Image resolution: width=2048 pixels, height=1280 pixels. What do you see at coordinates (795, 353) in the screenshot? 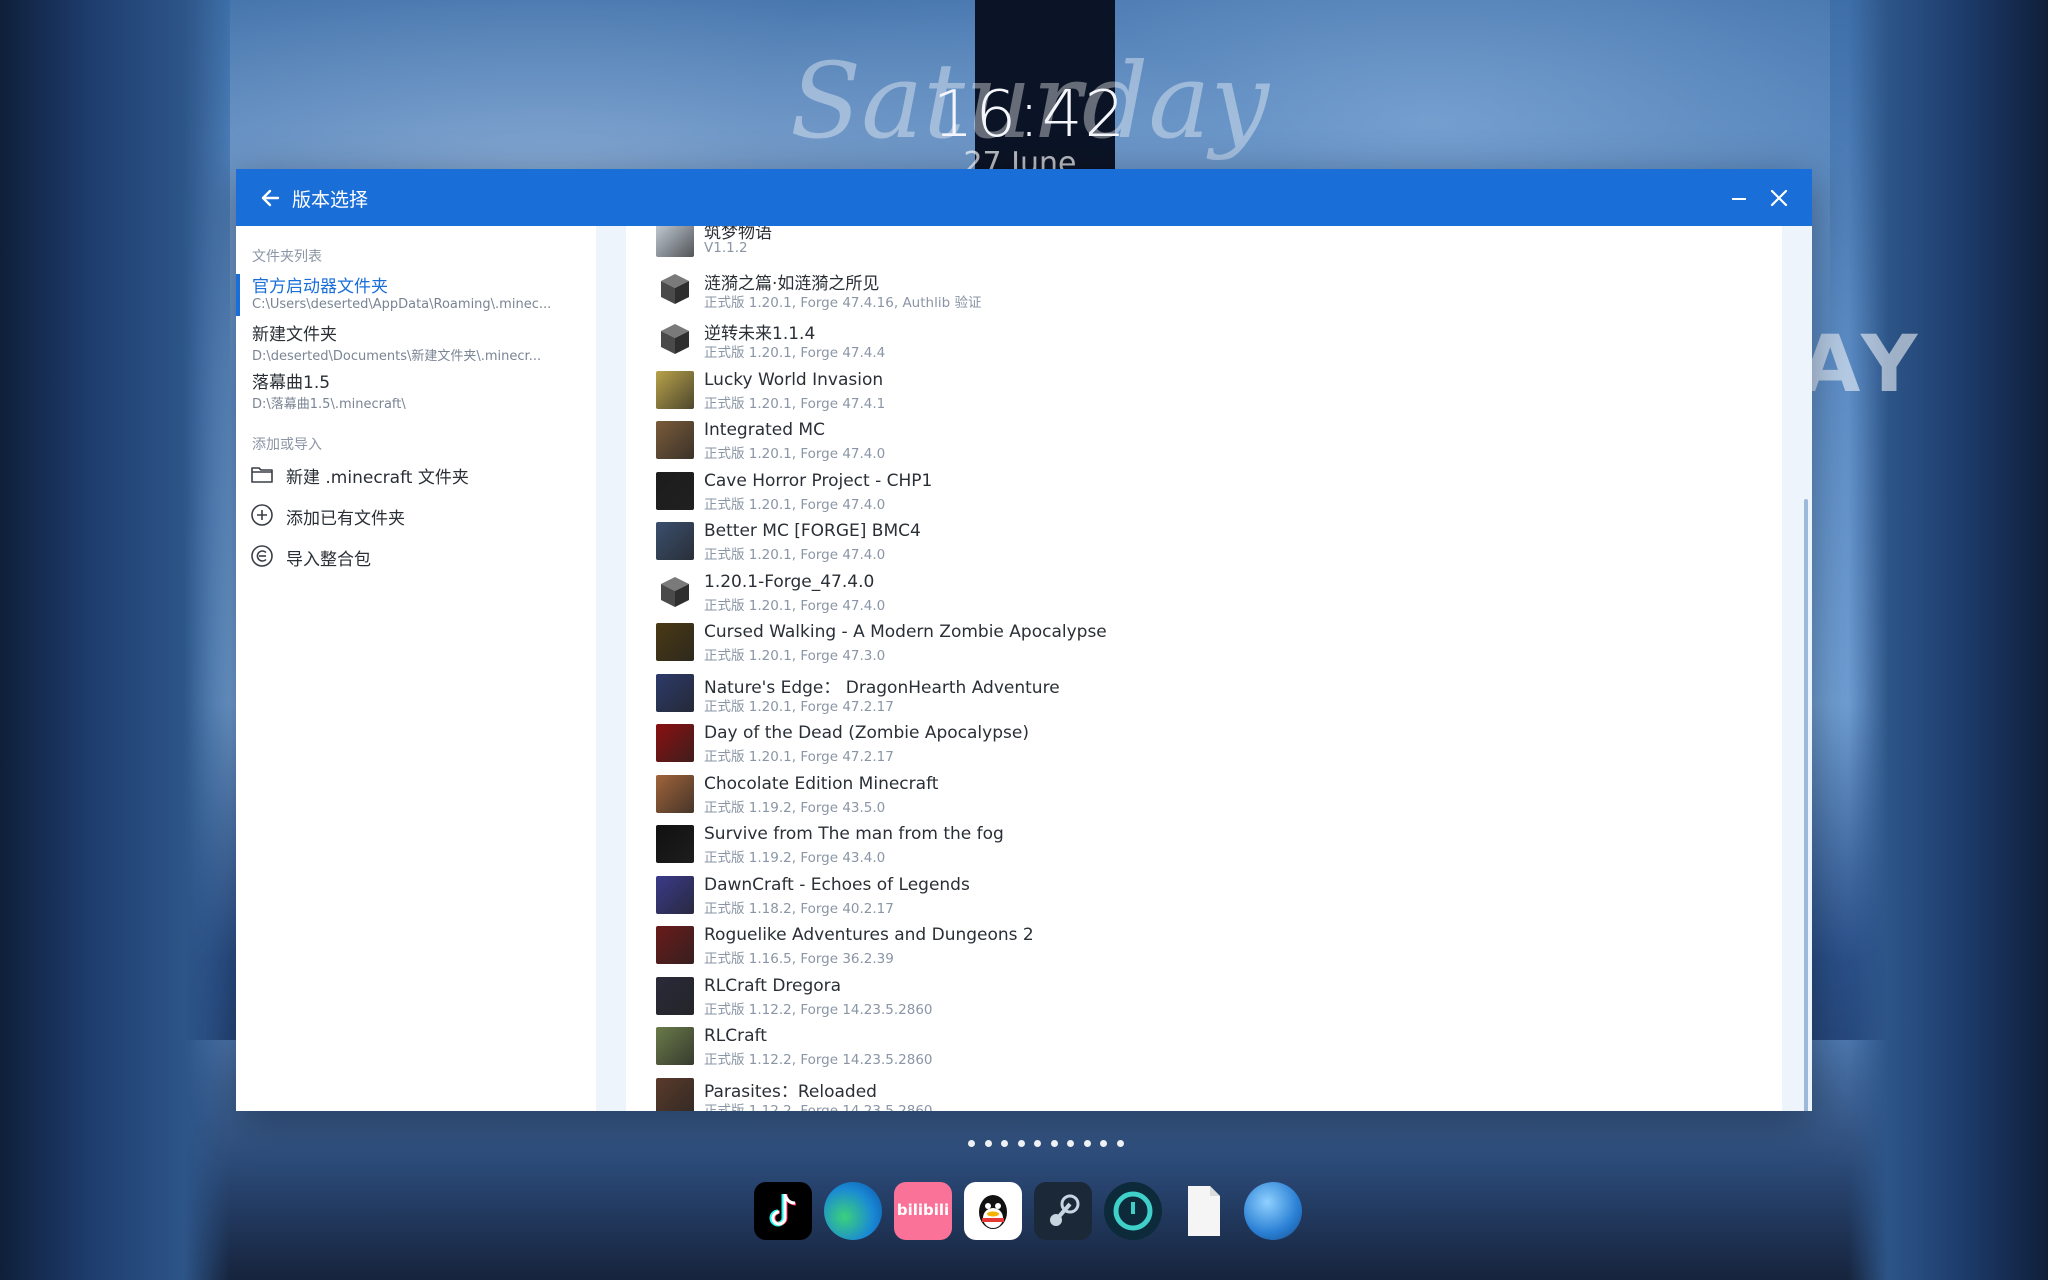
I see `version-details: 正式版 1.20.1, Forge 47.4.4` at bounding box center [795, 353].